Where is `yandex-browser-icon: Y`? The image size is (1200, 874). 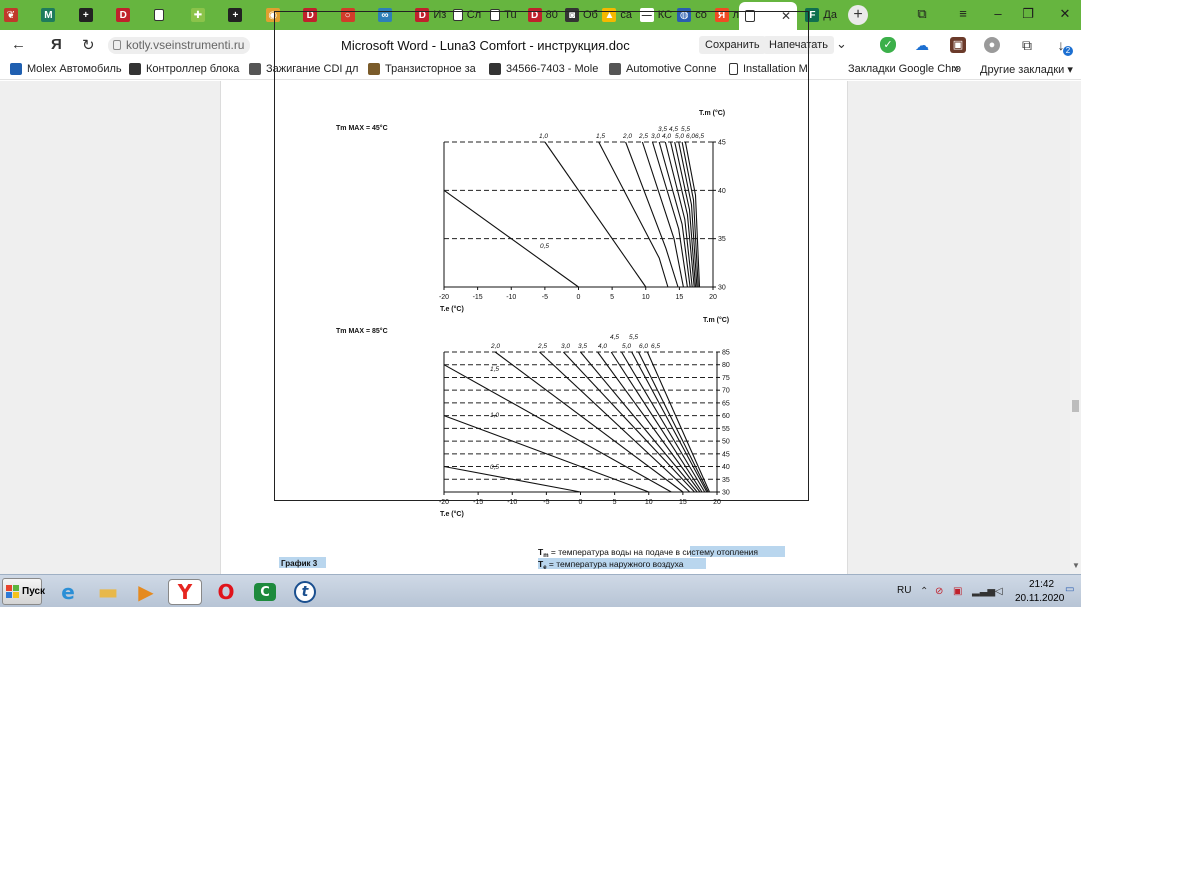 yandex-browser-icon: Y is located at coordinates (185, 592).